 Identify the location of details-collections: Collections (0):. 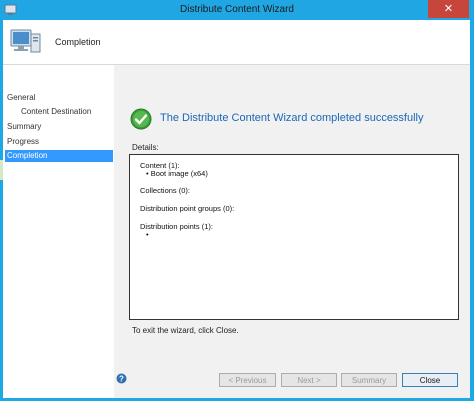
(165, 190).